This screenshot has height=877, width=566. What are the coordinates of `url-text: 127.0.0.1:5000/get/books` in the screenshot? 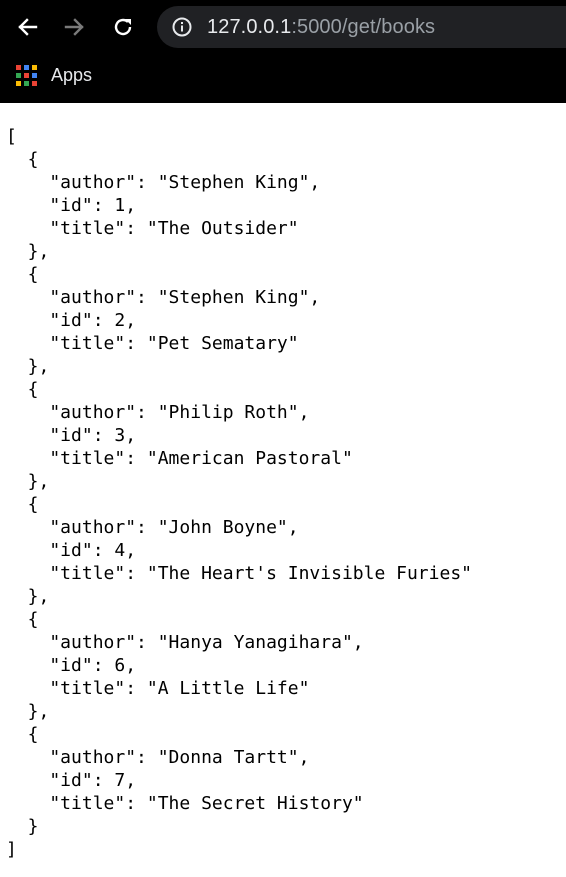 It's located at (321, 27).